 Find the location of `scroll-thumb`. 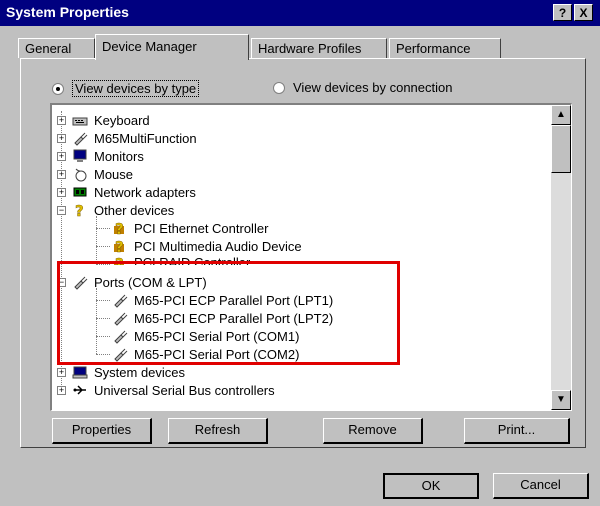

scroll-thumb is located at coordinates (561, 149).